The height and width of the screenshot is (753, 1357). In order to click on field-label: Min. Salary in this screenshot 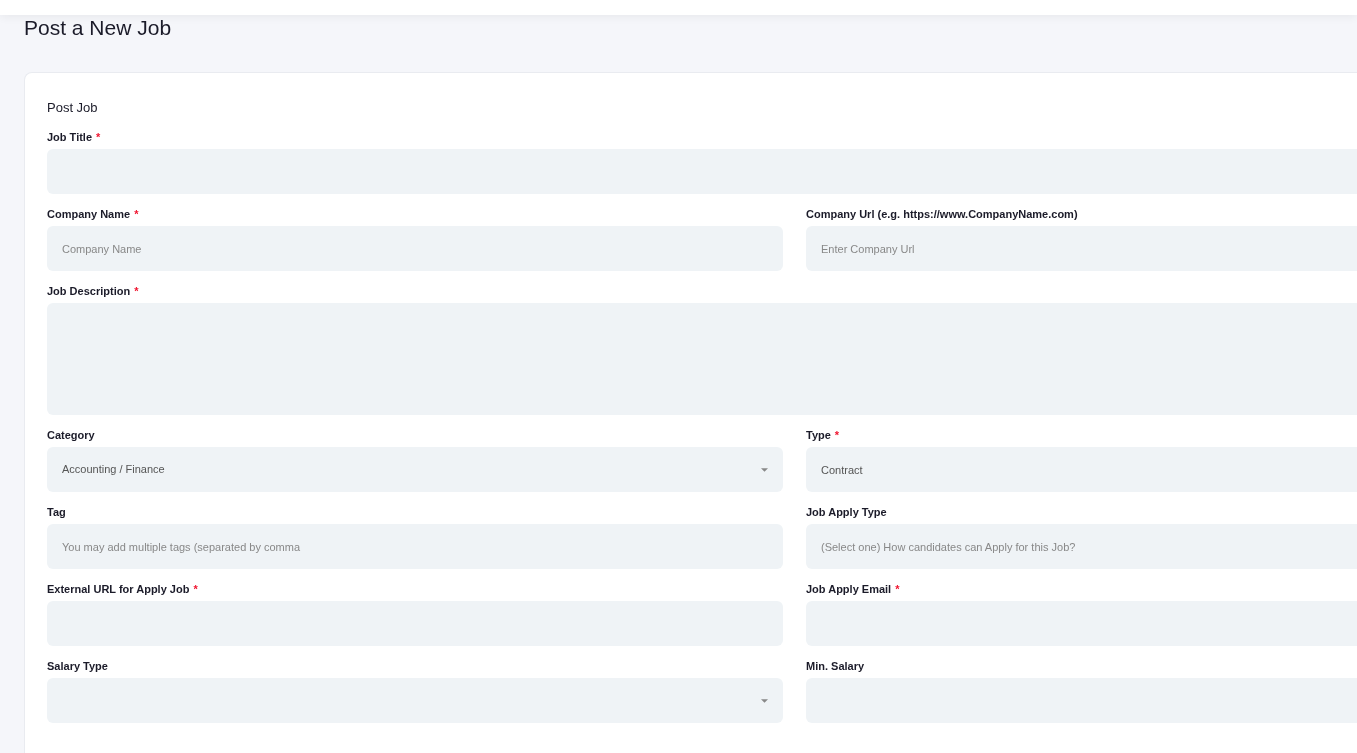, I will do `click(835, 666)`.